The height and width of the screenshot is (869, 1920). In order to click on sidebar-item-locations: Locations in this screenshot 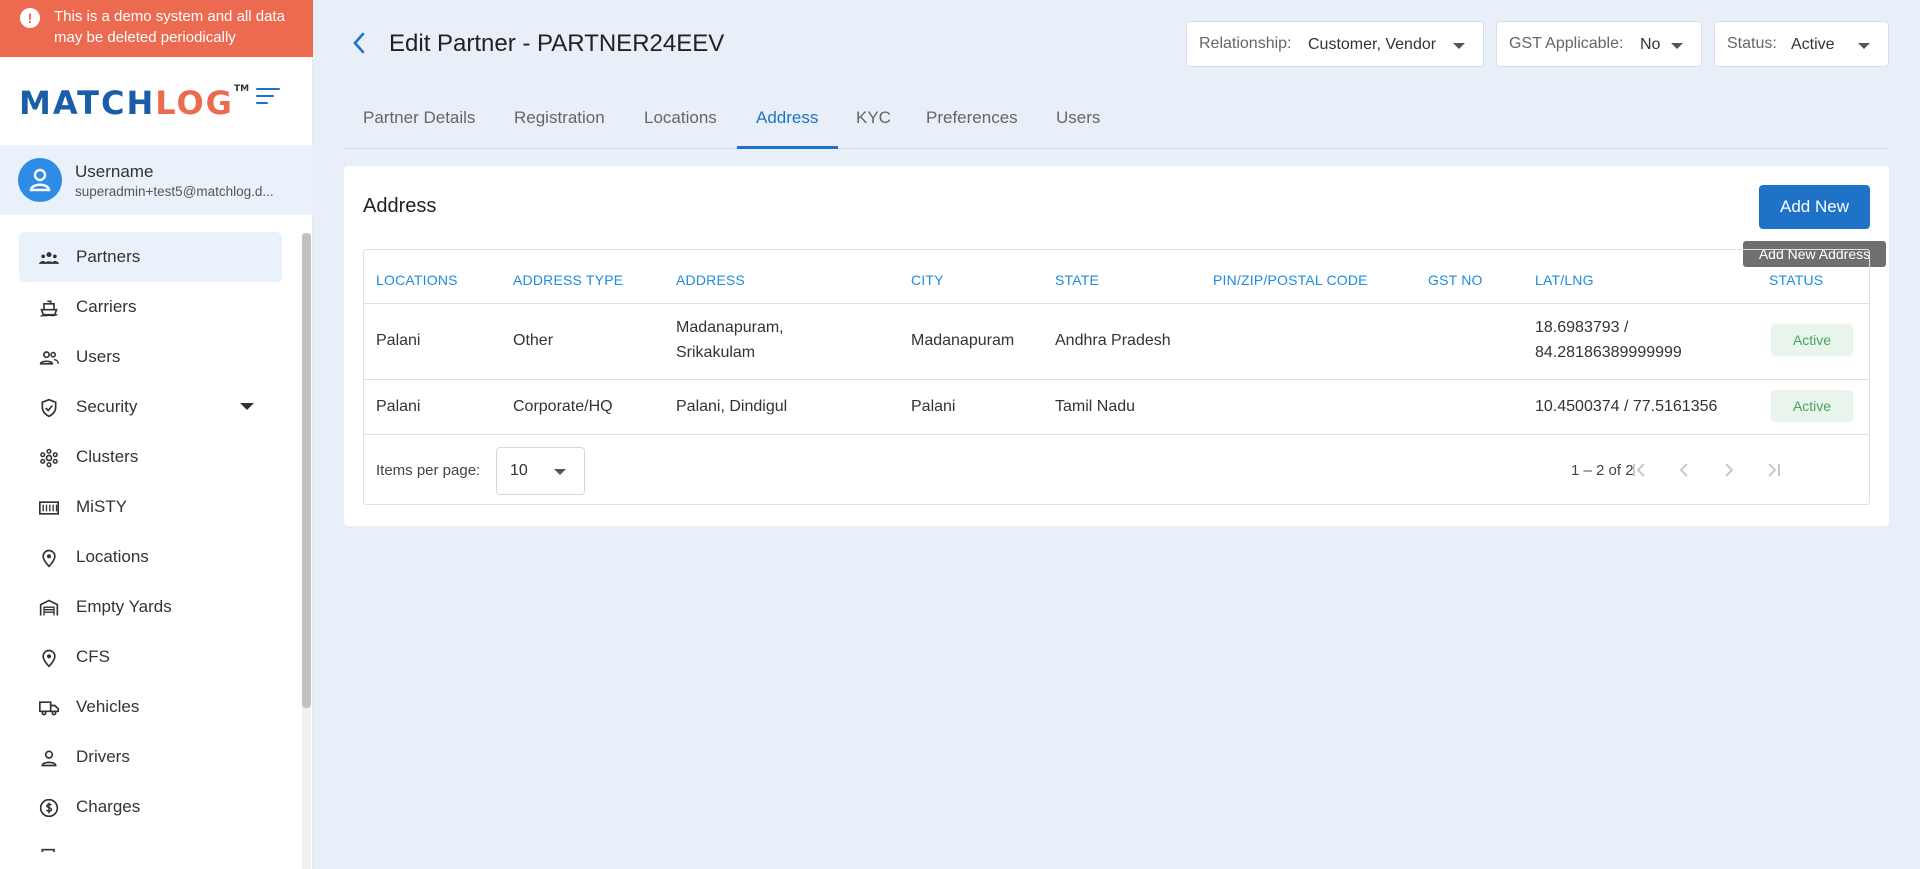, I will do `click(150, 557)`.